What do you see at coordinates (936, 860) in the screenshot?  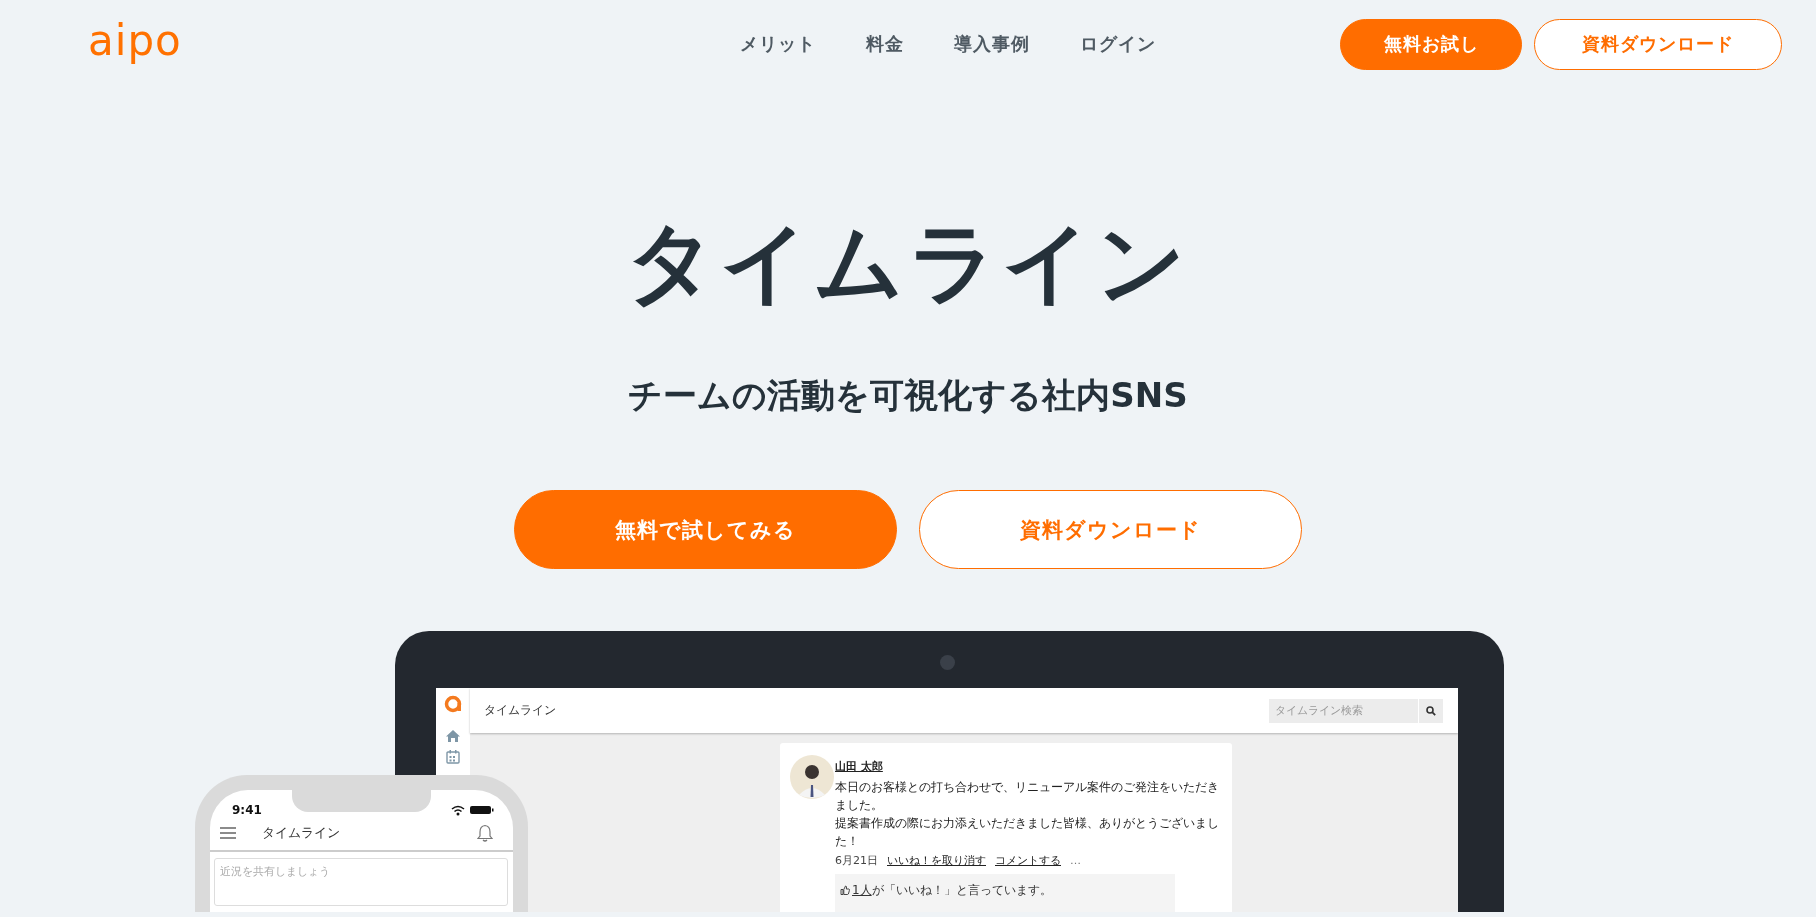 I see `action-link: いいね！を取り消す` at bounding box center [936, 860].